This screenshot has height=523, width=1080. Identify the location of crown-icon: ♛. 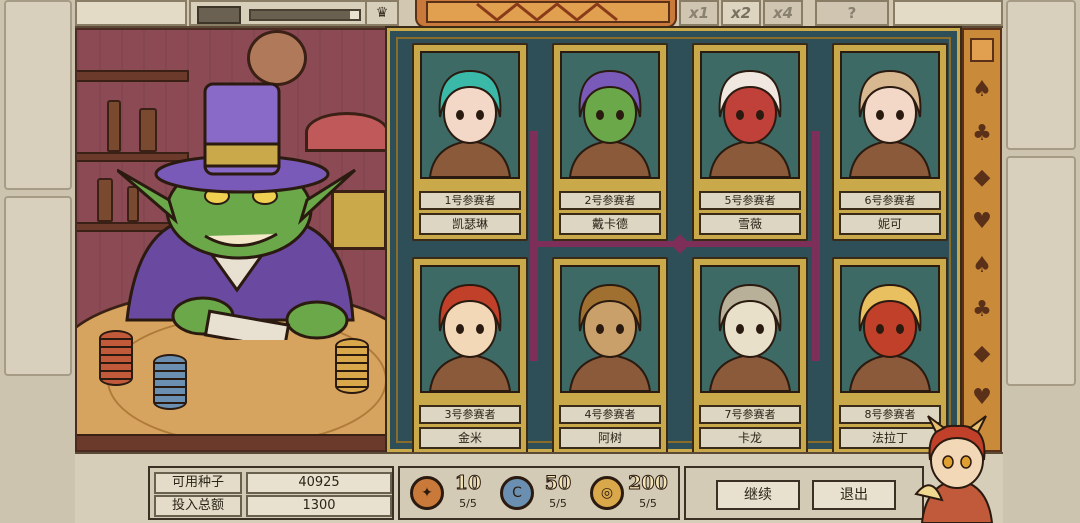
(382, 13).